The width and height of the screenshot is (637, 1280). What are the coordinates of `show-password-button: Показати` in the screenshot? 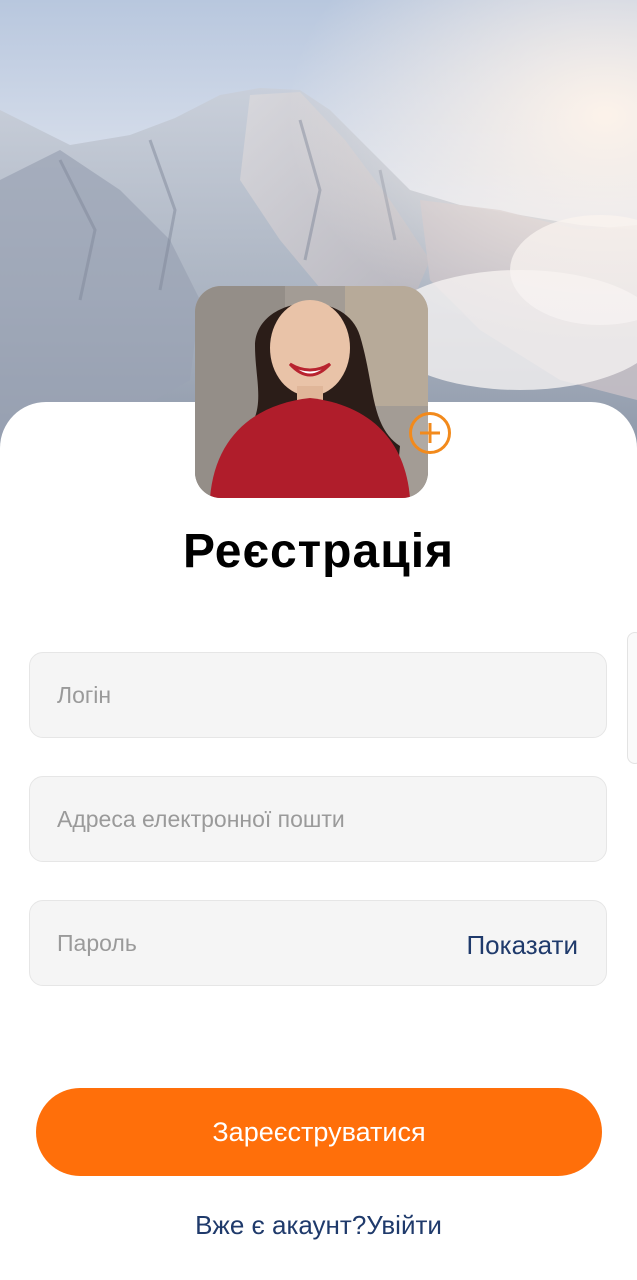 It's located at (522, 945).